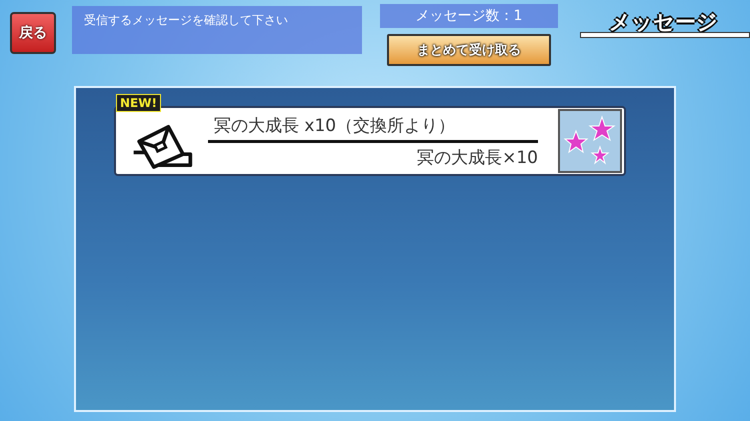  I want to click on message-card: 冥の大成長 x10（交換所より） 冥の大成長×10, so click(370, 141).